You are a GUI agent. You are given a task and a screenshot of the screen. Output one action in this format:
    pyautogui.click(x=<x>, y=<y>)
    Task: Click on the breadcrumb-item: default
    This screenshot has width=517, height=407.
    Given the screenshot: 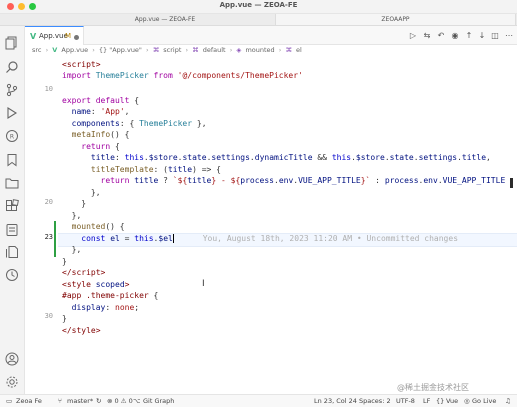 What is the action you would take?
    pyautogui.click(x=214, y=50)
    